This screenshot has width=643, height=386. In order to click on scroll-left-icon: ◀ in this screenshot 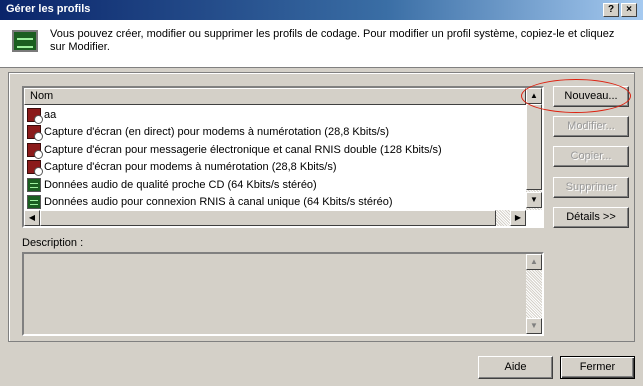, I will do `click(32, 218)`.